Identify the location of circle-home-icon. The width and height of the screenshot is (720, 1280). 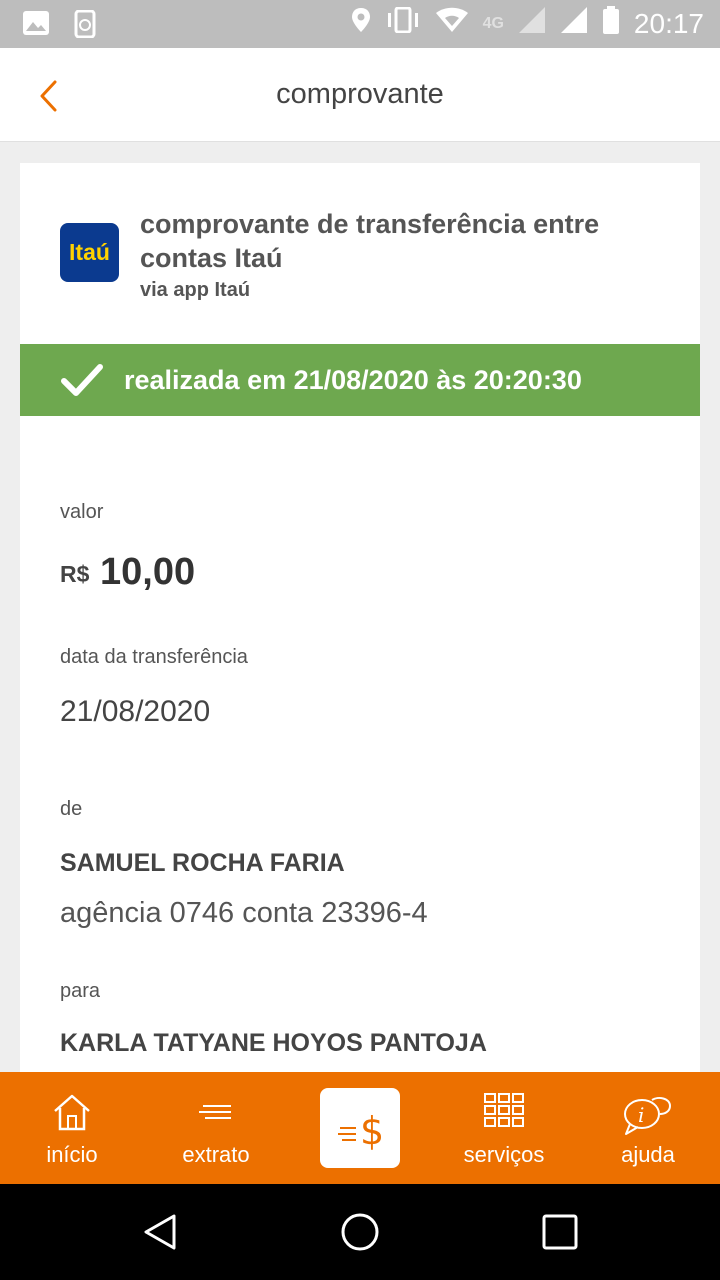
(360, 1232).